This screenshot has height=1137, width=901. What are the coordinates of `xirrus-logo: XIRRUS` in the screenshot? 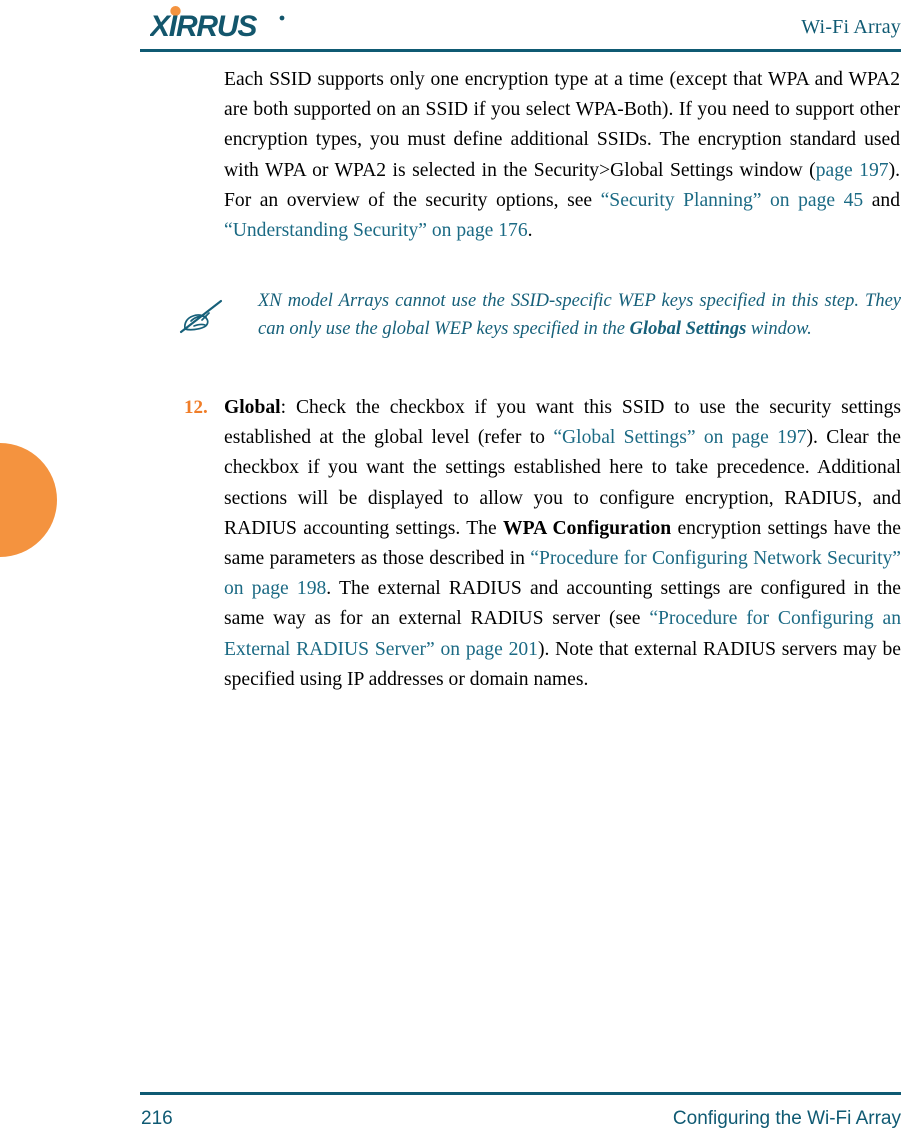 It's located at (230, 23).